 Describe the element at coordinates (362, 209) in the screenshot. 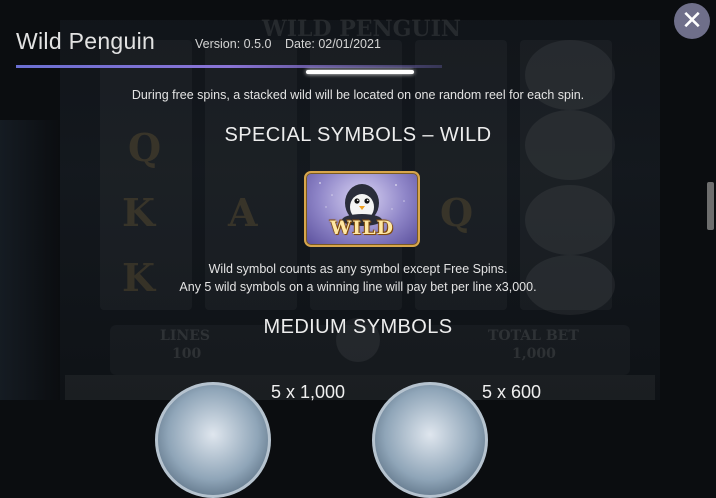

I see `wild-symbol-image: WILD` at that location.